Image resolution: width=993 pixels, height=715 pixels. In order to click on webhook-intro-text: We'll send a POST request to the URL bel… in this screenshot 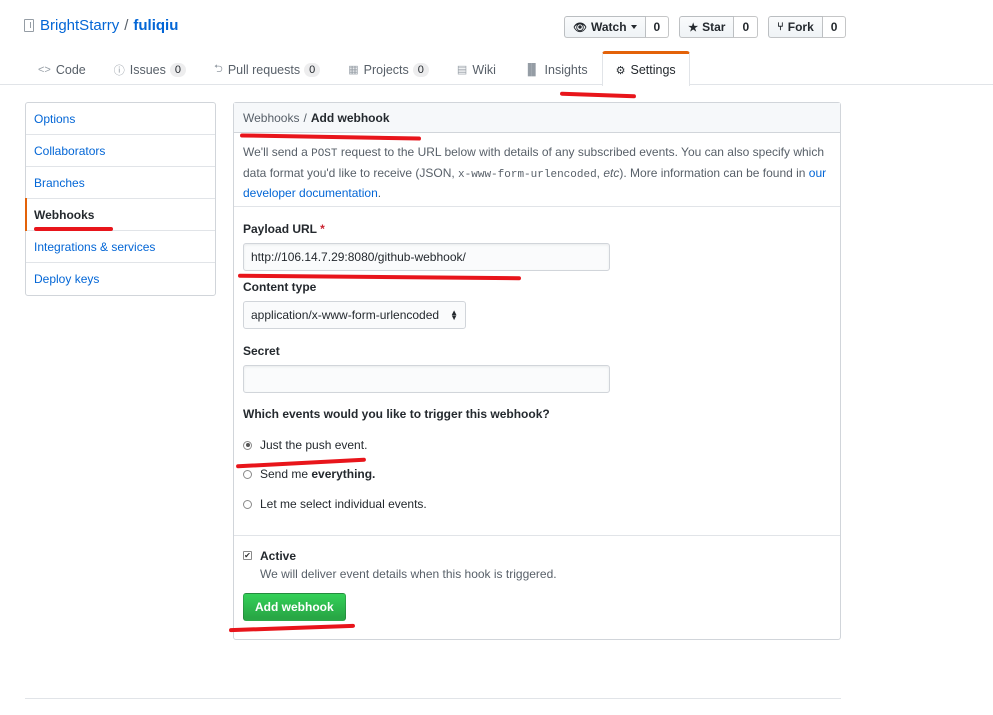, I will do `click(537, 170)`.